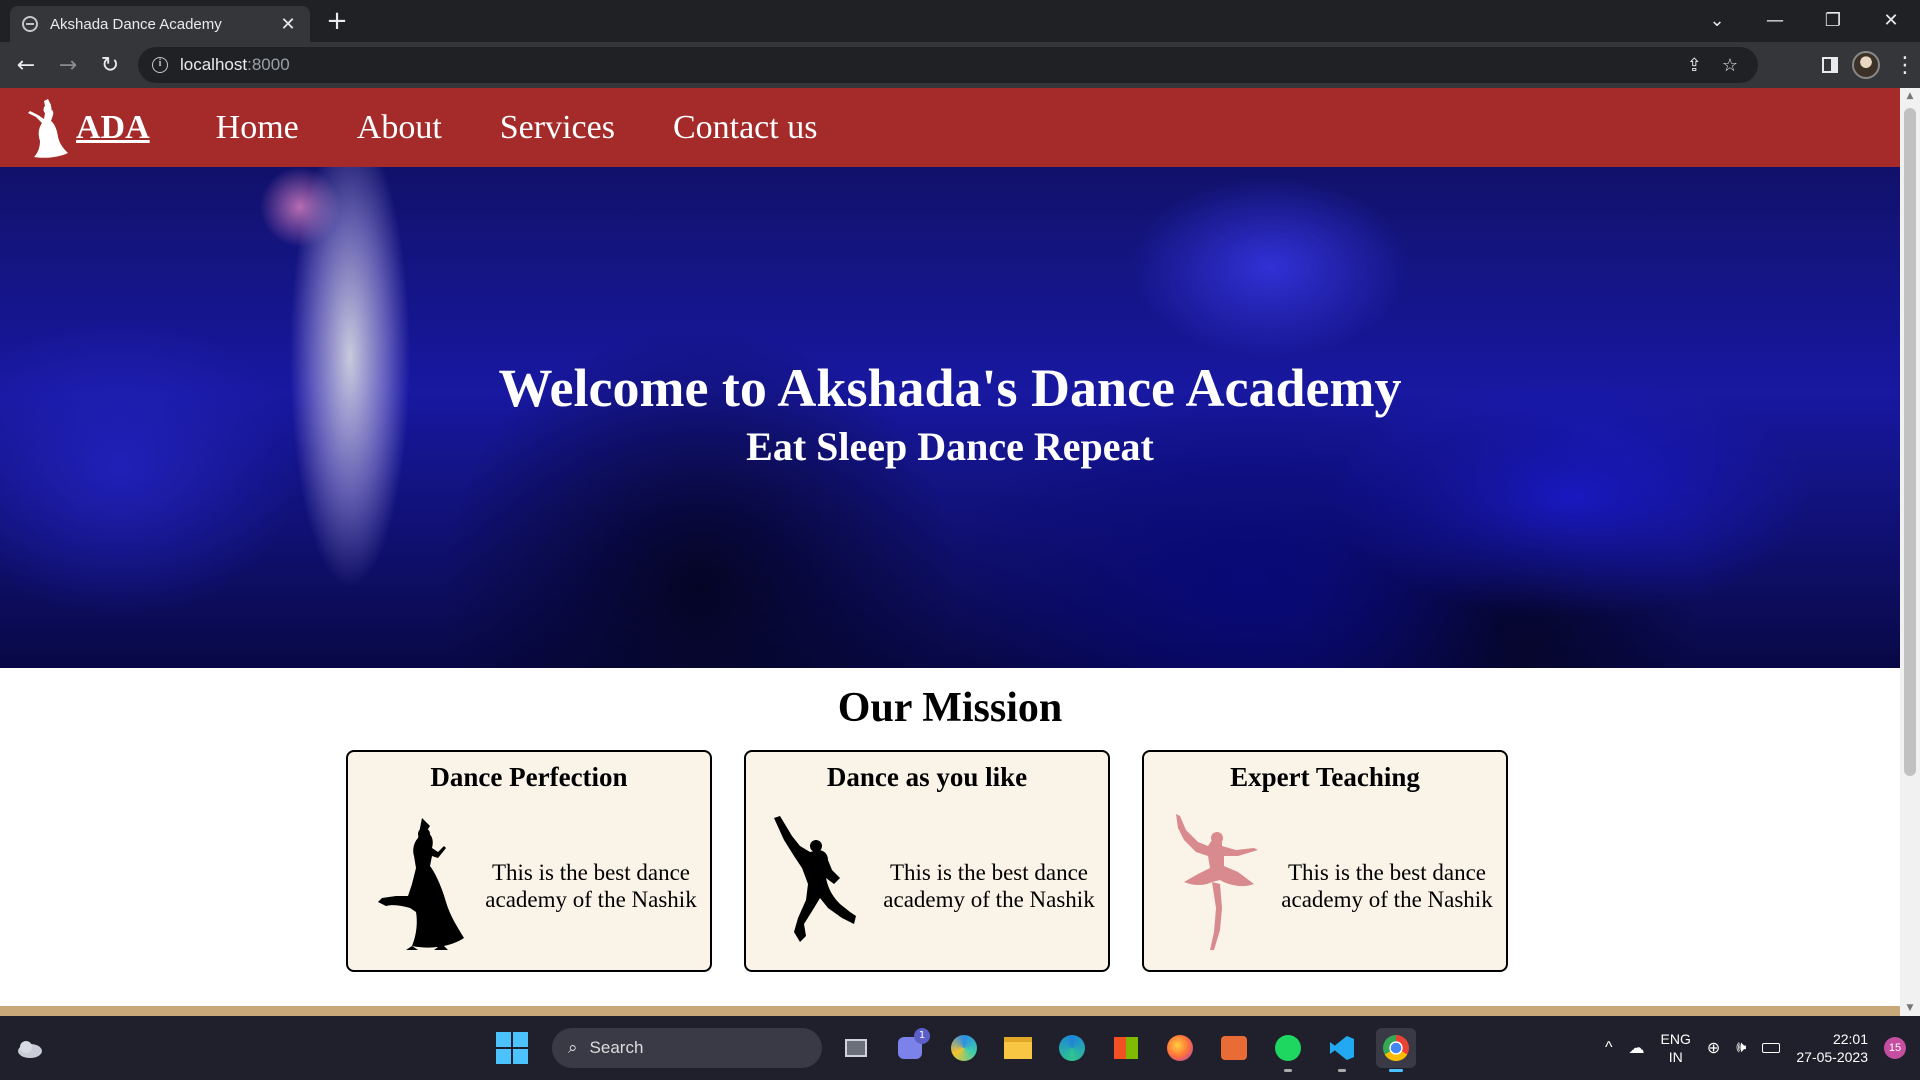 Image resolution: width=1920 pixels, height=1080 pixels. I want to click on network-icon: ⊕, so click(1713, 1048).